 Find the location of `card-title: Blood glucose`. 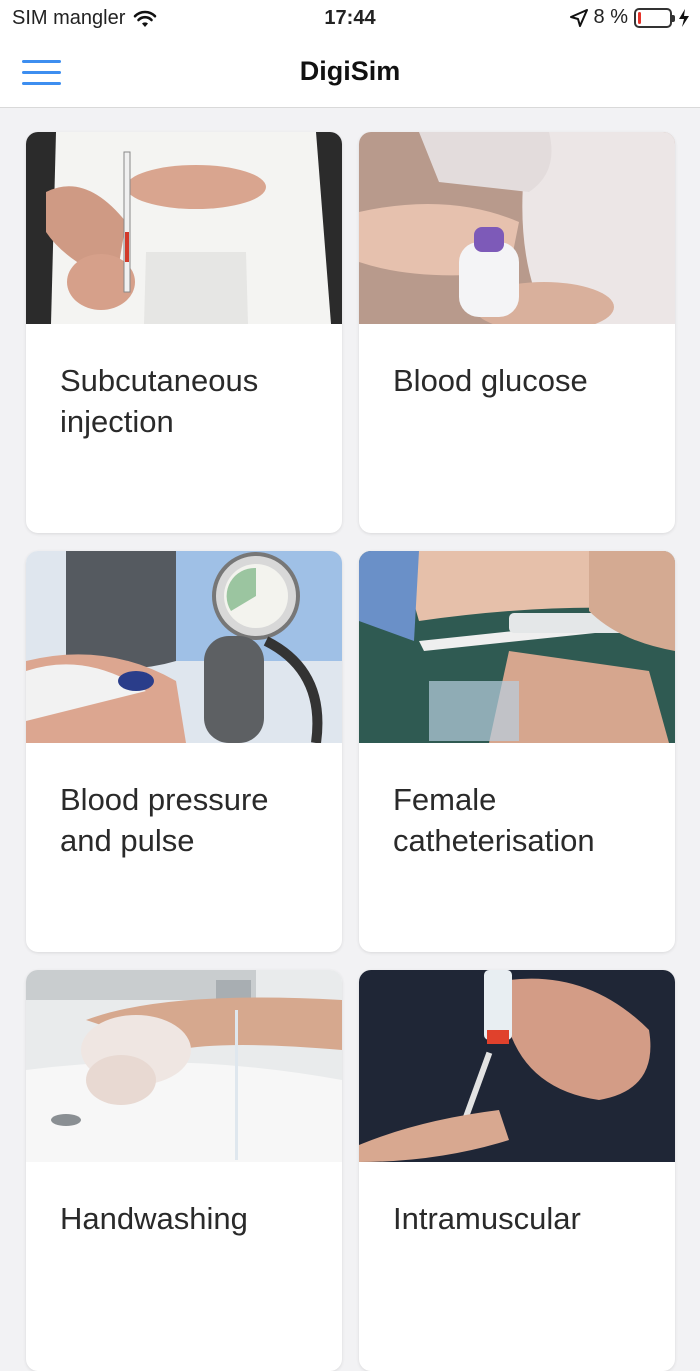

card-title: Blood glucose is located at coordinates (490, 380).